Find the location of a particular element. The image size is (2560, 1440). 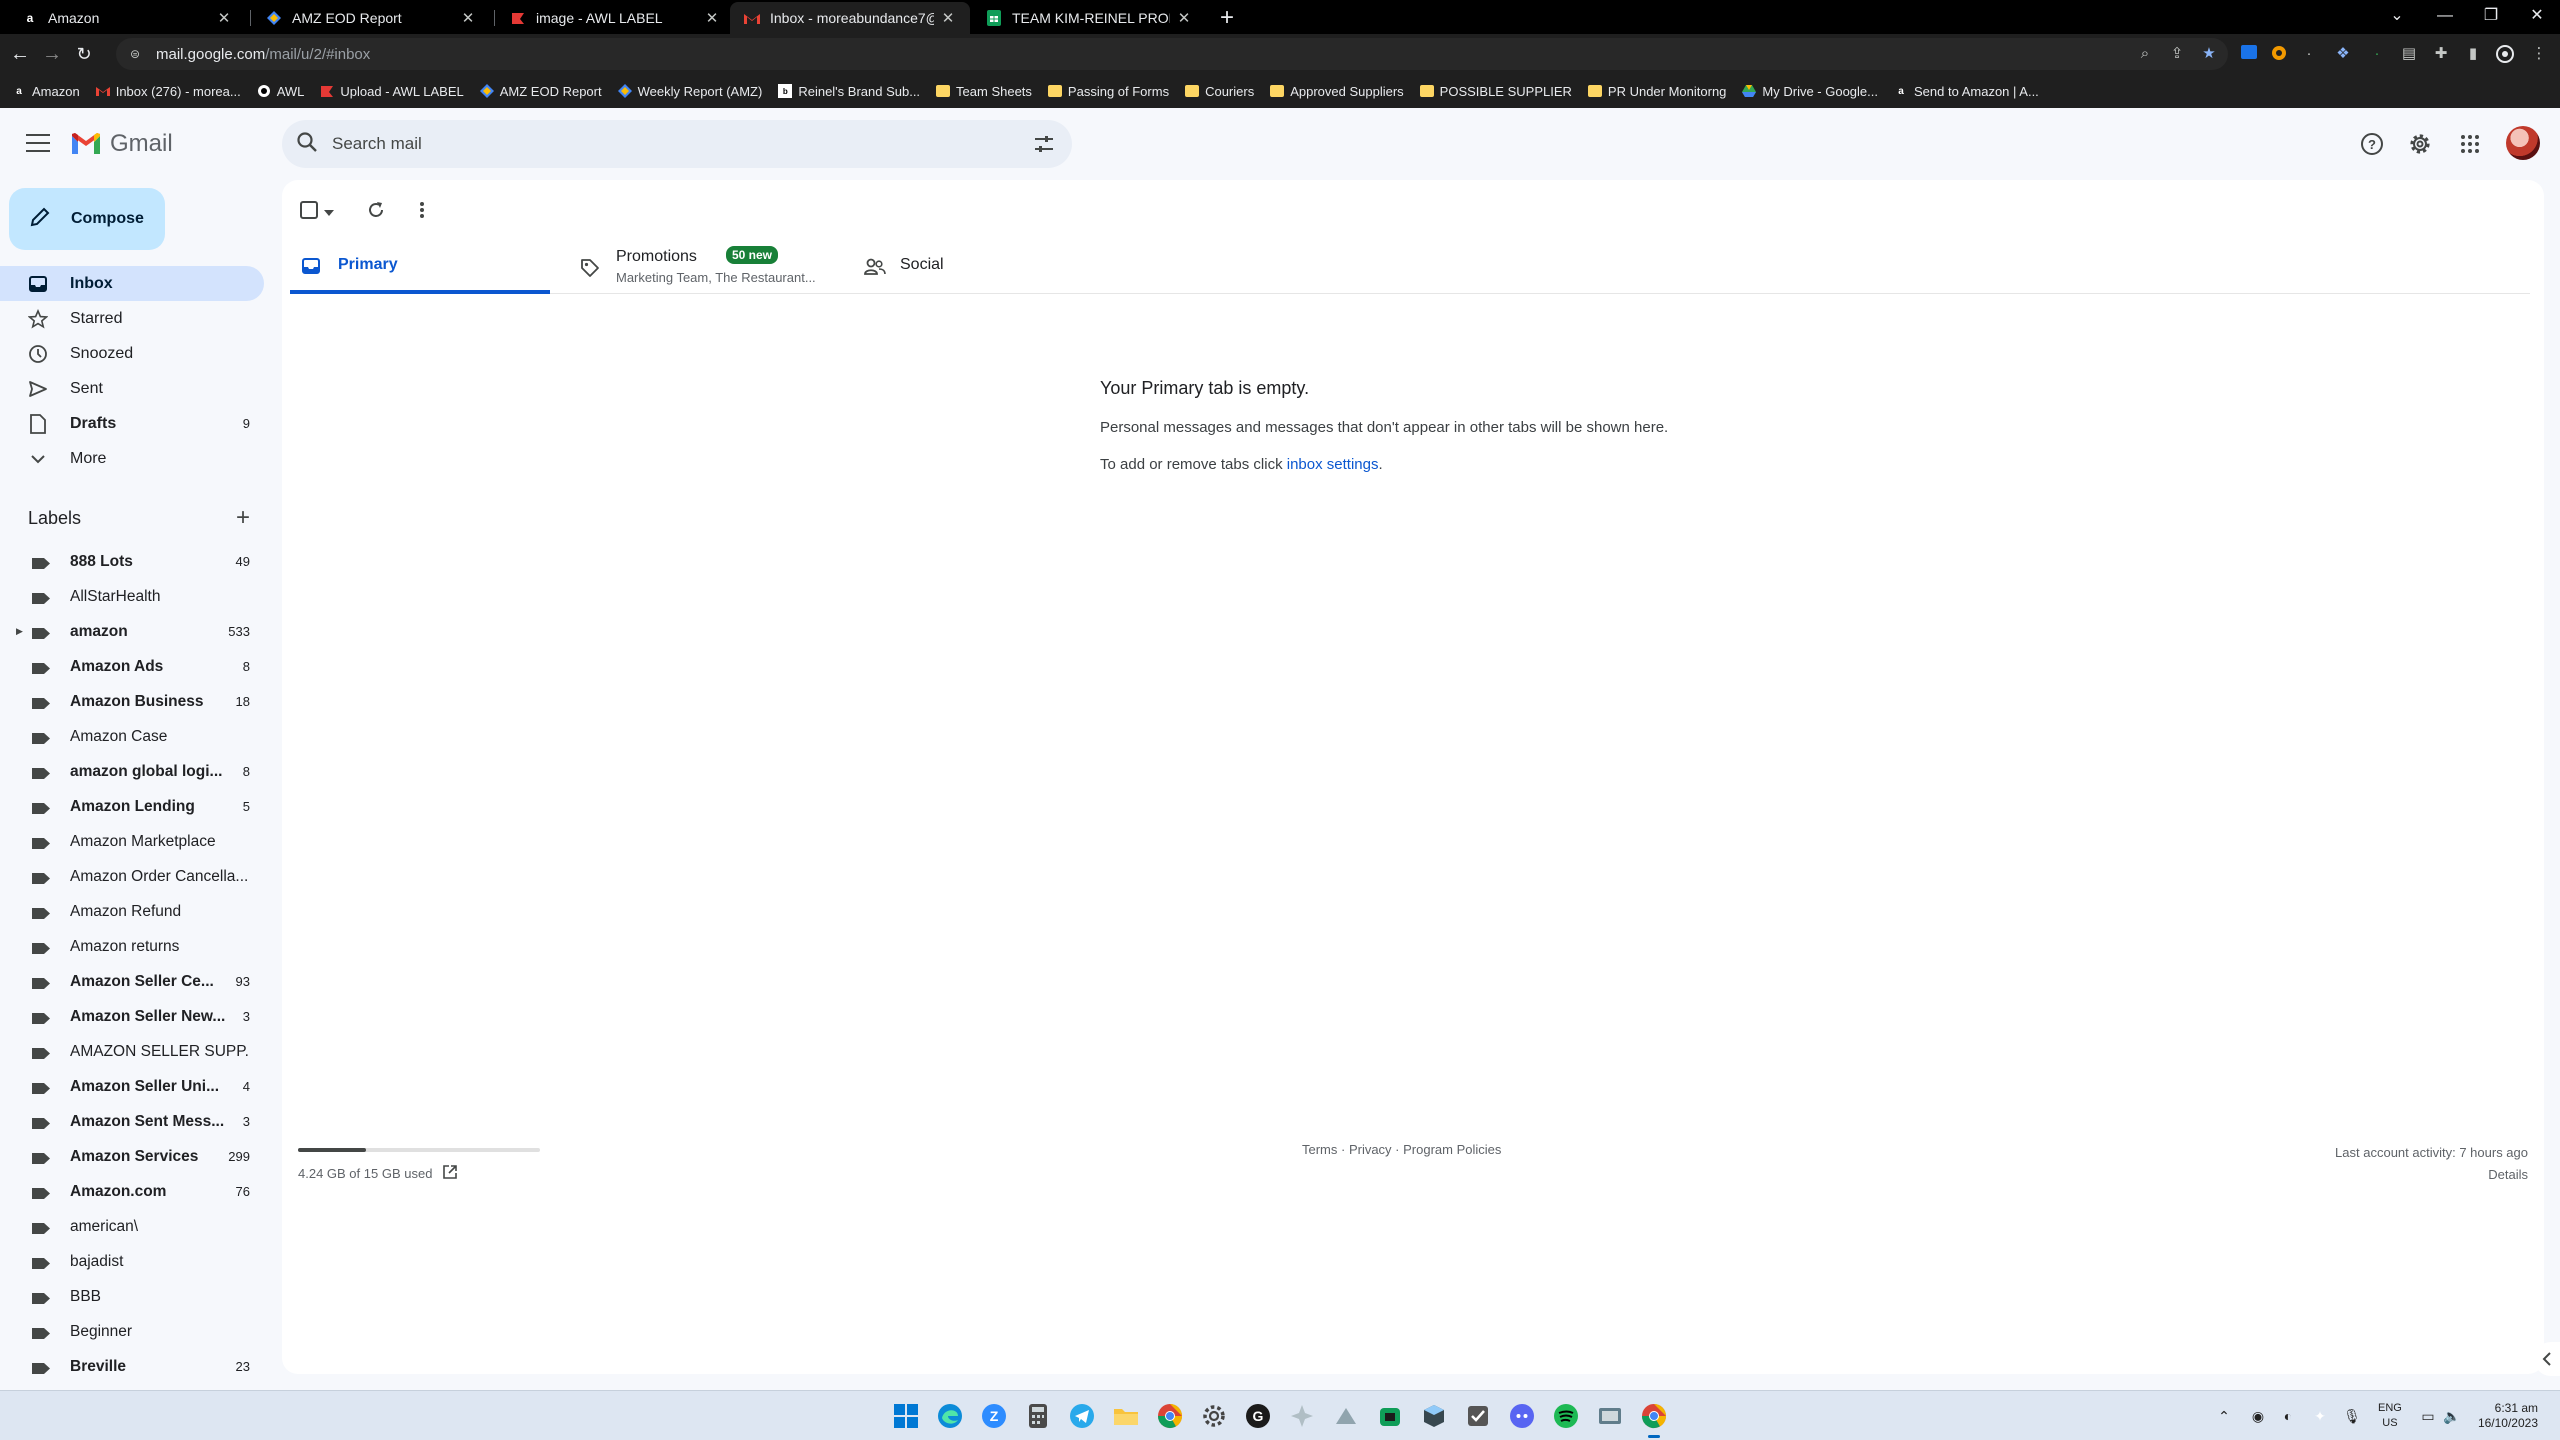

label-item: ▶ amazon 533 is located at coordinates (132, 631).